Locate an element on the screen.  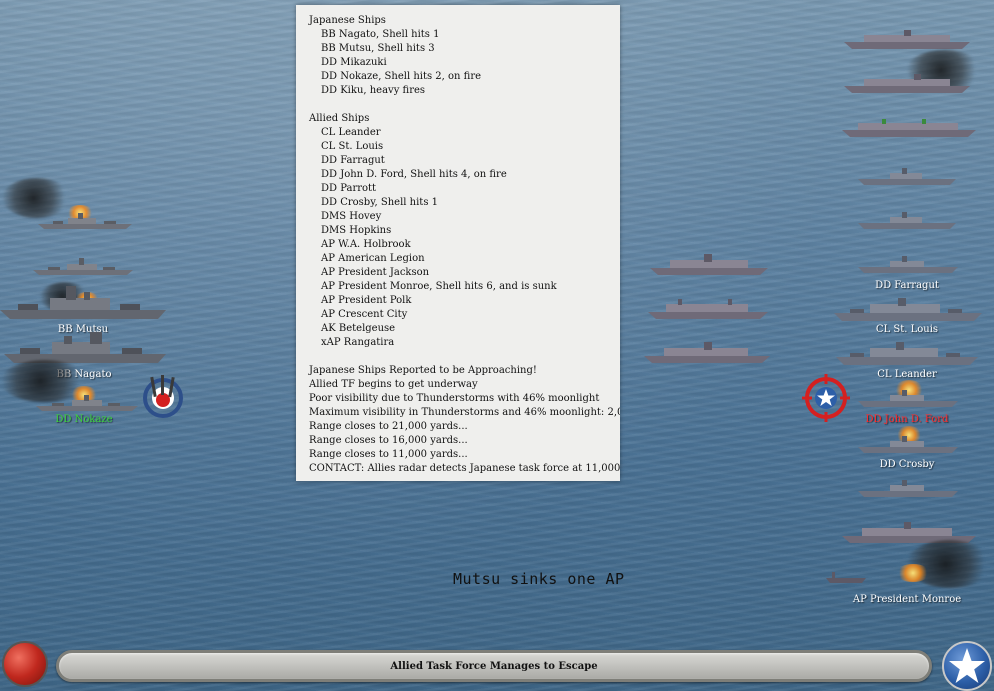
log-allied-ship: AK Betelgeuse is located at coordinates (358, 328).